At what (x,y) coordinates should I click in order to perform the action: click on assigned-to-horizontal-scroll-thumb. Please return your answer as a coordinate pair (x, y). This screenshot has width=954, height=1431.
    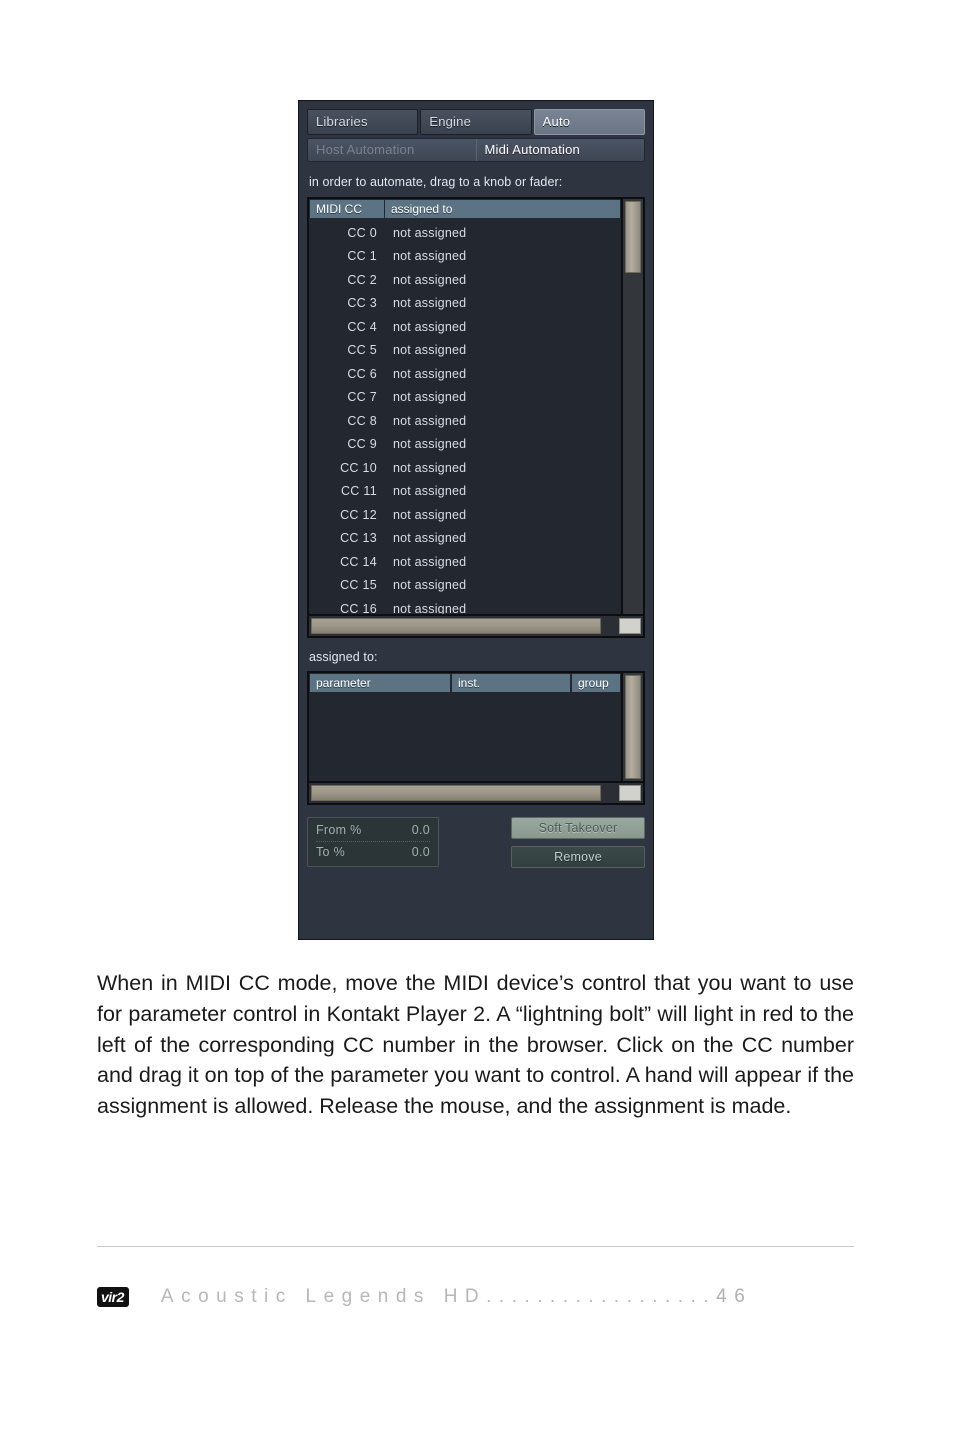
    Looking at the image, I should click on (456, 793).